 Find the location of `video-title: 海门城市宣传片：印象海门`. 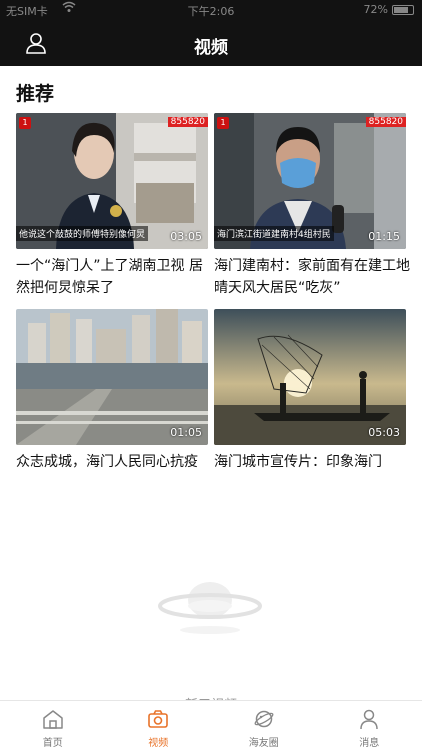

video-title: 海门城市宣传片：印象海门 is located at coordinates (312, 462).